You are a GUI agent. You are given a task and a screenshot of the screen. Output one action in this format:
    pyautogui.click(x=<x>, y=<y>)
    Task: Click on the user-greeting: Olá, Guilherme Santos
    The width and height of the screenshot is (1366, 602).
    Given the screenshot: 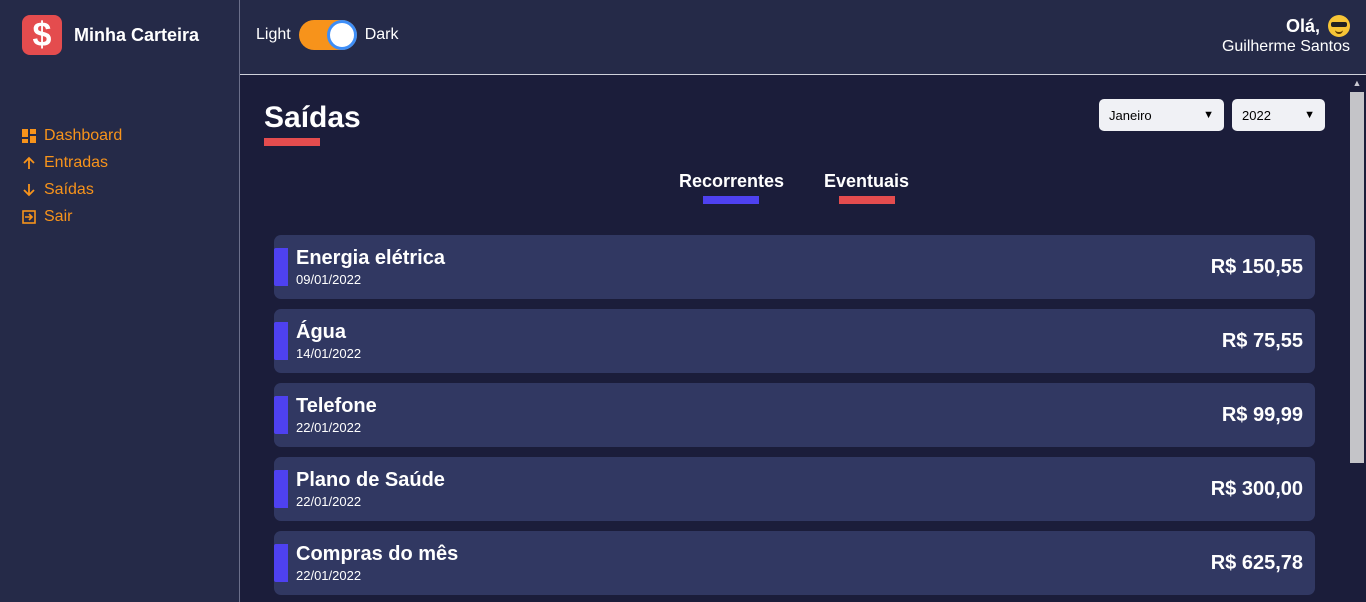 What is the action you would take?
    pyautogui.click(x=1286, y=35)
    